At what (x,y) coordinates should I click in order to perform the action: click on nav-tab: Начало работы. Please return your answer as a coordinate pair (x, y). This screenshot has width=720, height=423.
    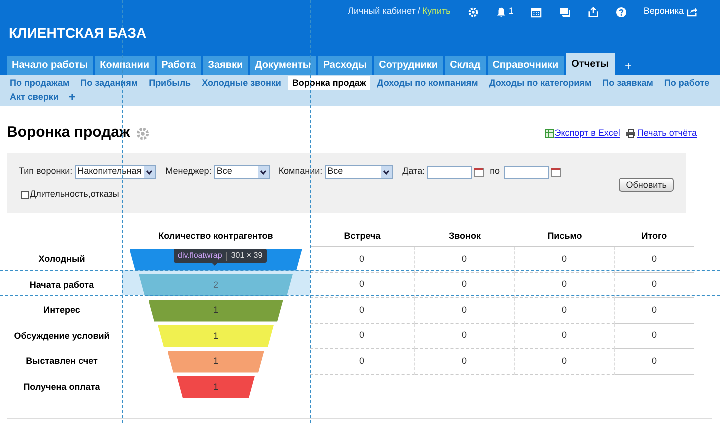
    Looking at the image, I should click on (50, 65).